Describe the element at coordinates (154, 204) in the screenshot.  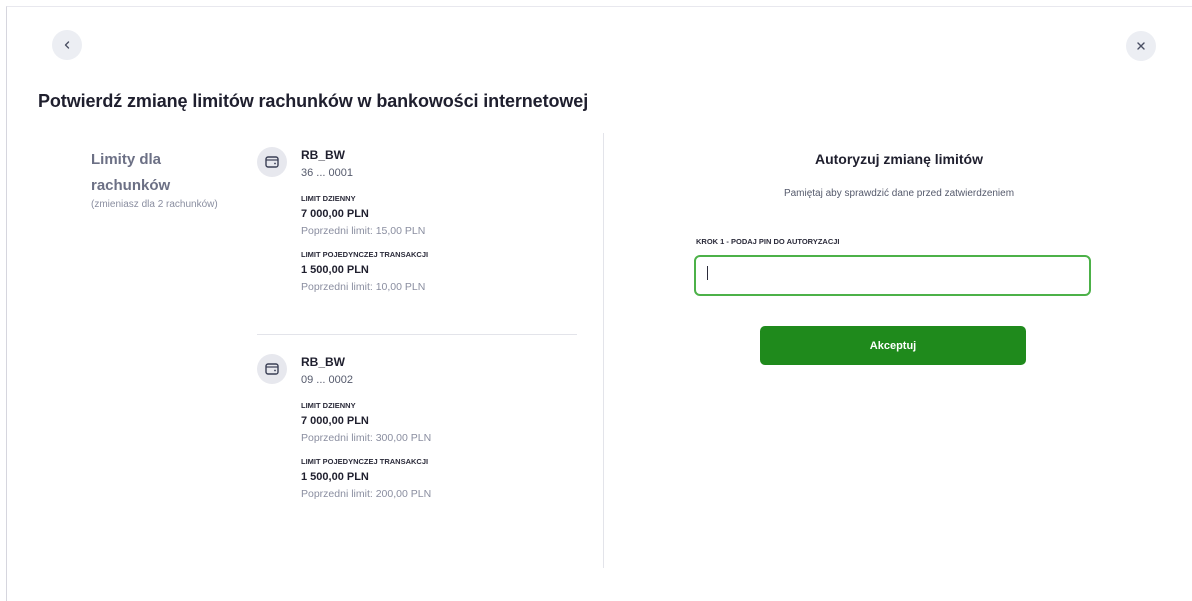
I see `limits-summary-sublabel: (zmieniasz dla 2 rachunków)` at that location.